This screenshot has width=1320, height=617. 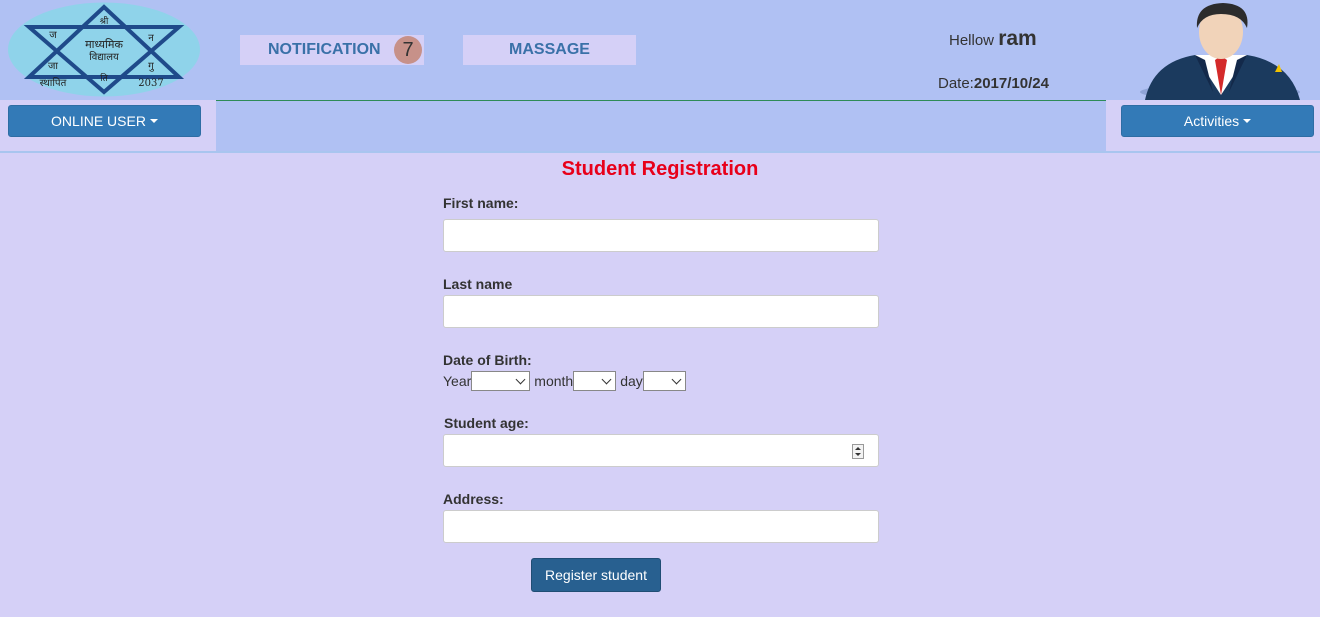 What do you see at coordinates (487, 360) in the screenshot?
I see `dob-label: Date of Birth:` at bounding box center [487, 360].